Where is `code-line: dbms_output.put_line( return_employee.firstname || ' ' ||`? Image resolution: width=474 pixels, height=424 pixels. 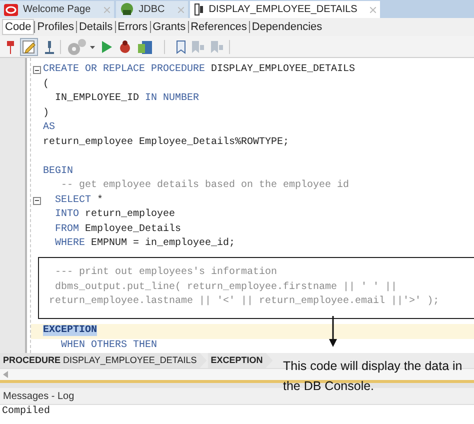
code-line: dbms_output.put_line( return_employee.firstname || ' ' || is located at coordinates (226, 287).